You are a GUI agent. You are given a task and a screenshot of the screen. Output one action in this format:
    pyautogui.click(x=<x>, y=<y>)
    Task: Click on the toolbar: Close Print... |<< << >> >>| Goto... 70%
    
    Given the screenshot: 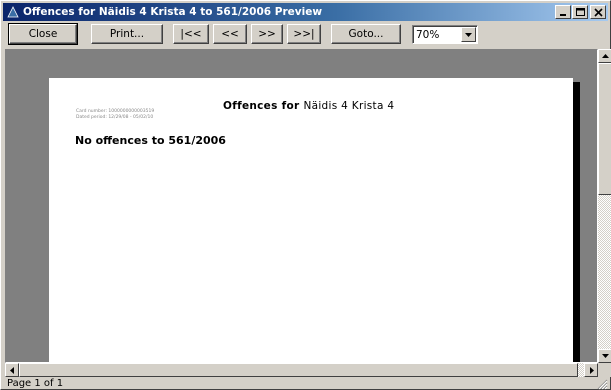 What is the action you would take?
    pyautogui.click(x=305, y=34)
    